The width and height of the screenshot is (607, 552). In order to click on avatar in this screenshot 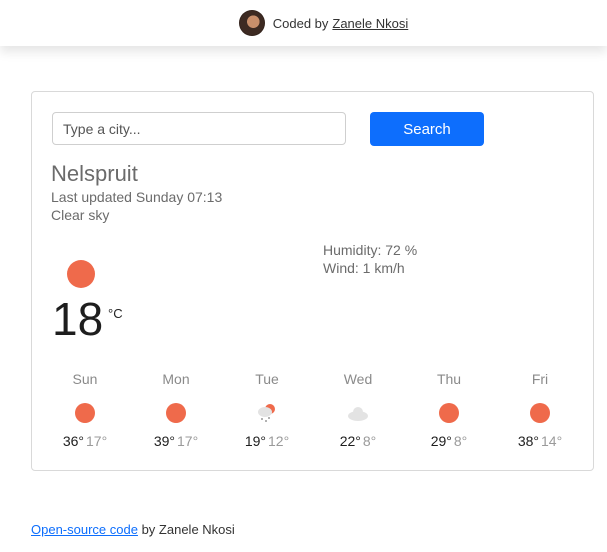, I will do `click(251, 23)`.